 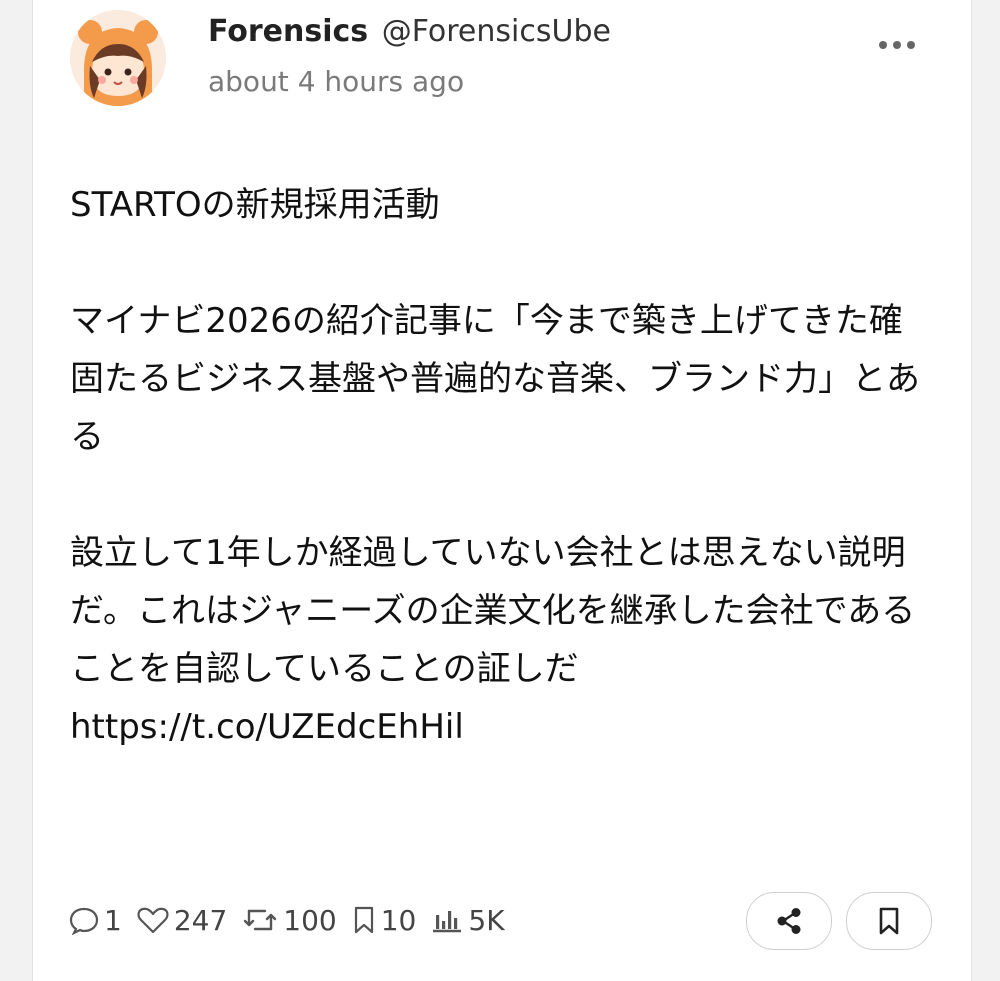 I want to click on share-button, so click(x=789, y=921).